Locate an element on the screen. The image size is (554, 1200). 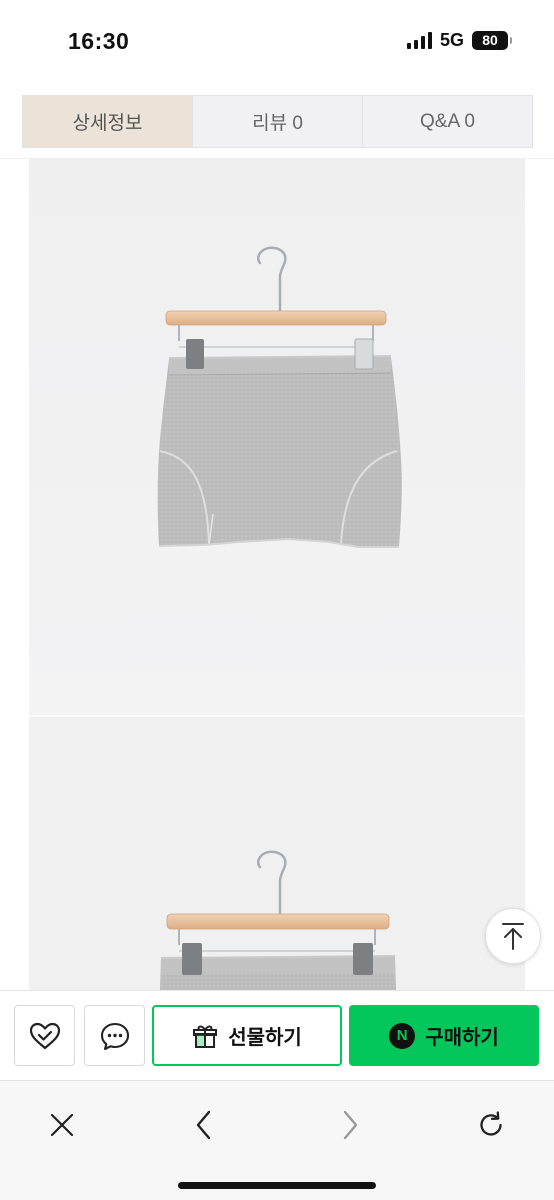
network-type: 5G is located at coordinates (451, 40).